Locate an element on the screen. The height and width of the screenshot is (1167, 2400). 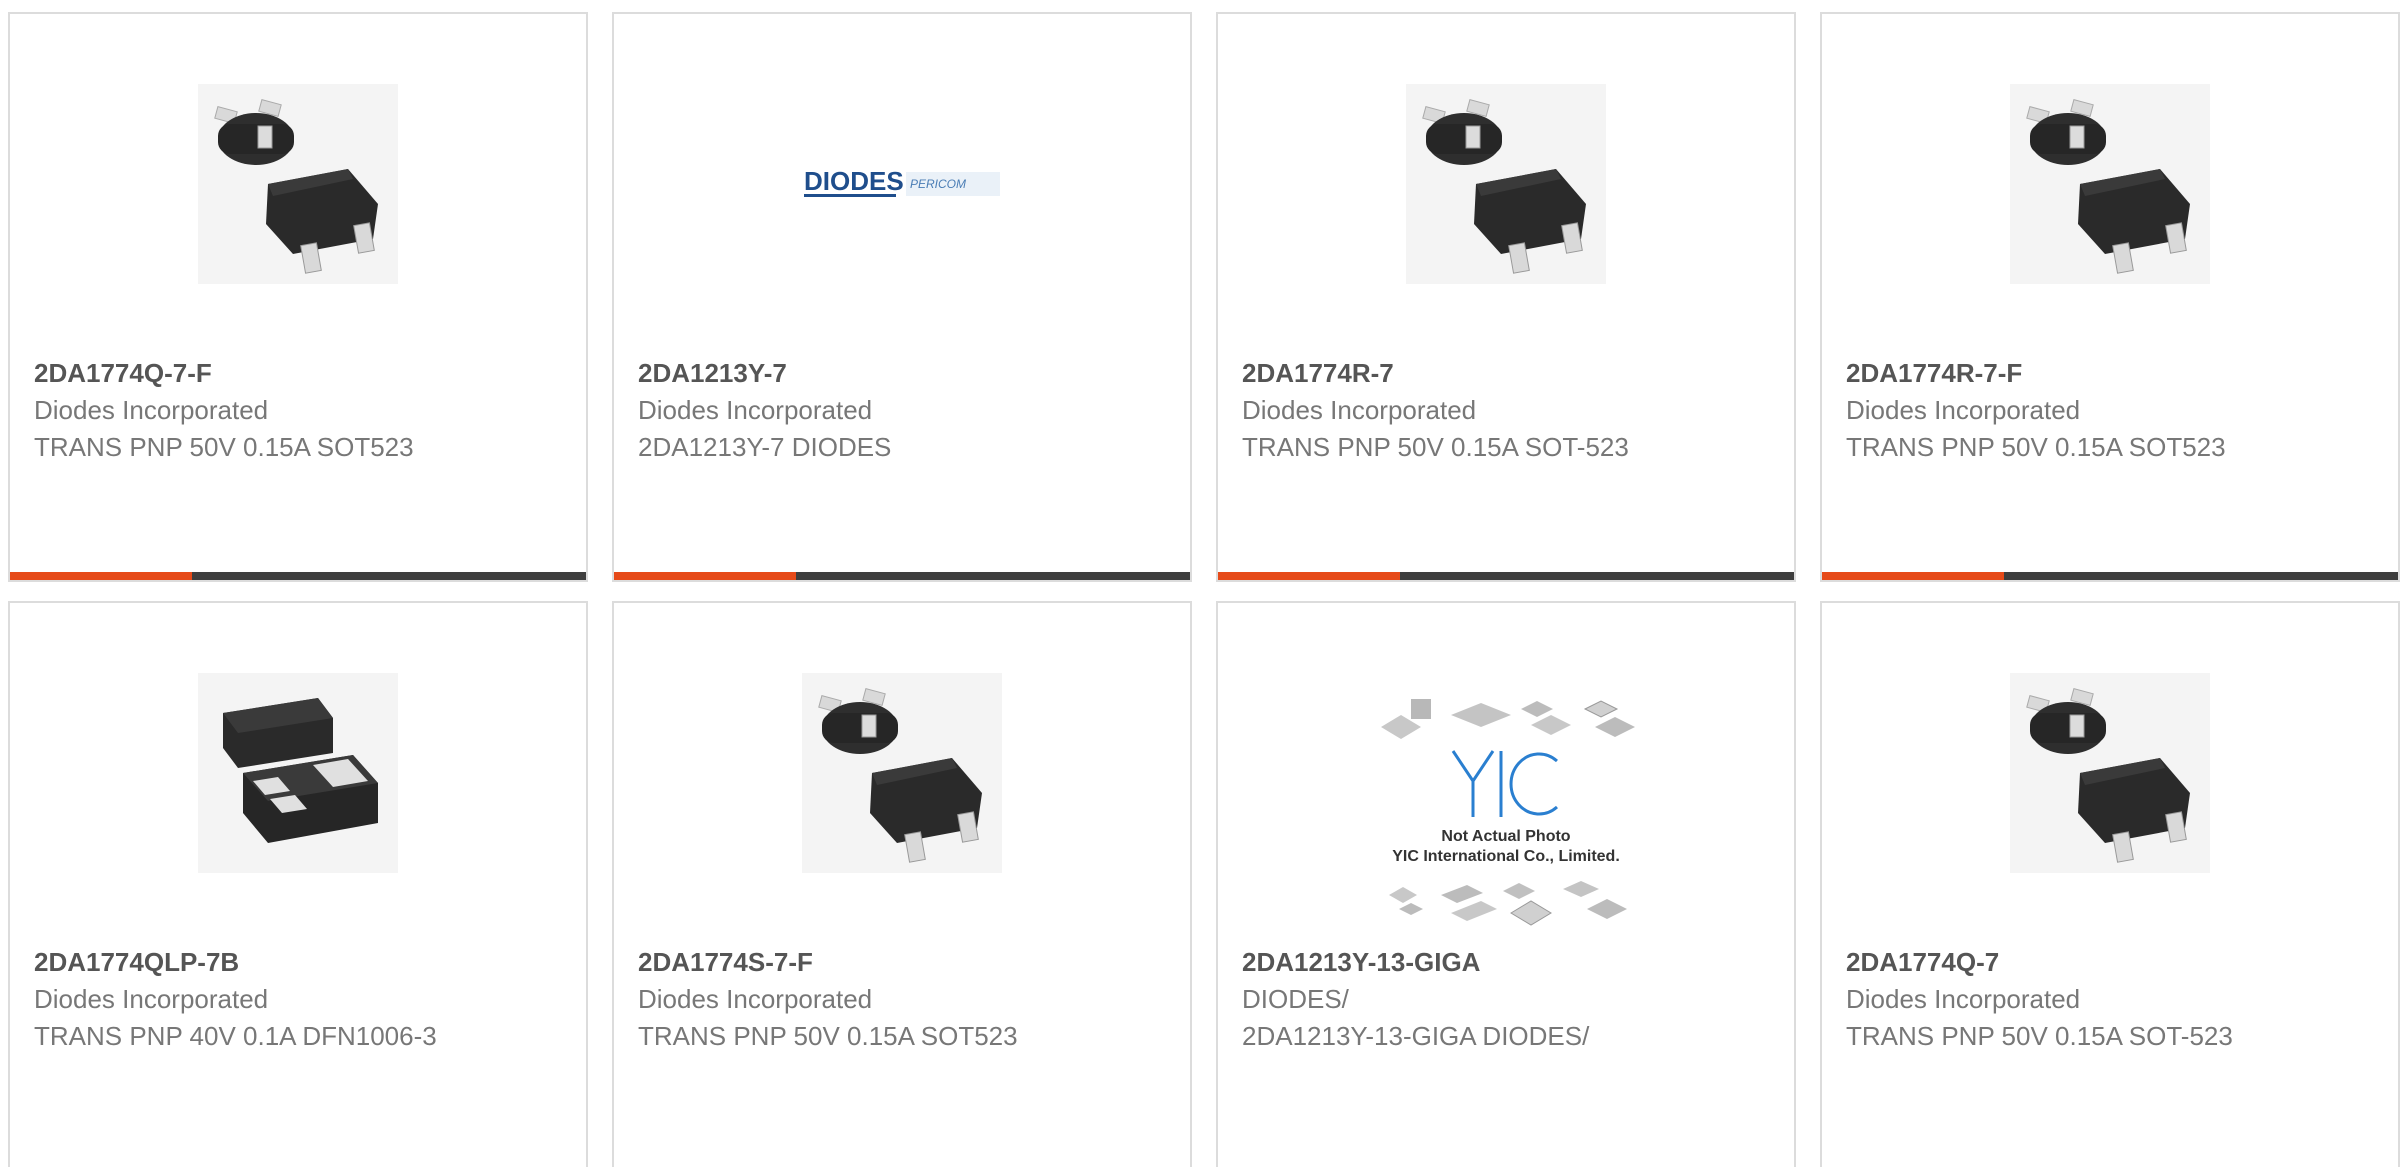
part-number-link: 2DA1774R-7-F is located at coordinates (2062, 373).